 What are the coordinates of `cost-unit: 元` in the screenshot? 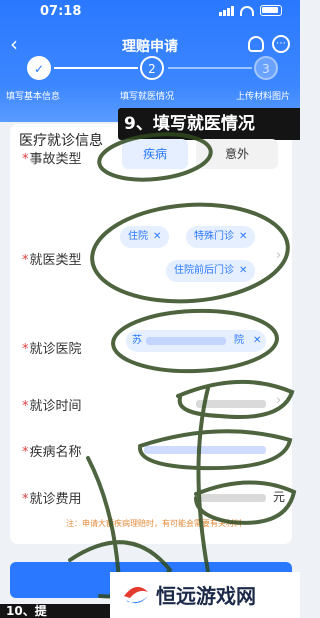 It's located at (279, 497).